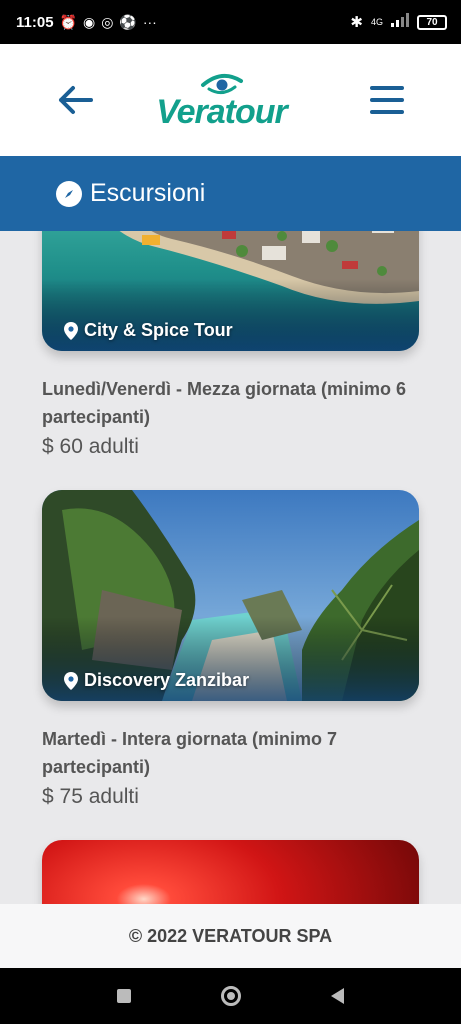 This screenshot has height=1024, width=461. What do you see at coordinates (158, 330) in the screenshot?
I see `excursion-name-text: City & Spice Tour` at bounding box center [158, 330].